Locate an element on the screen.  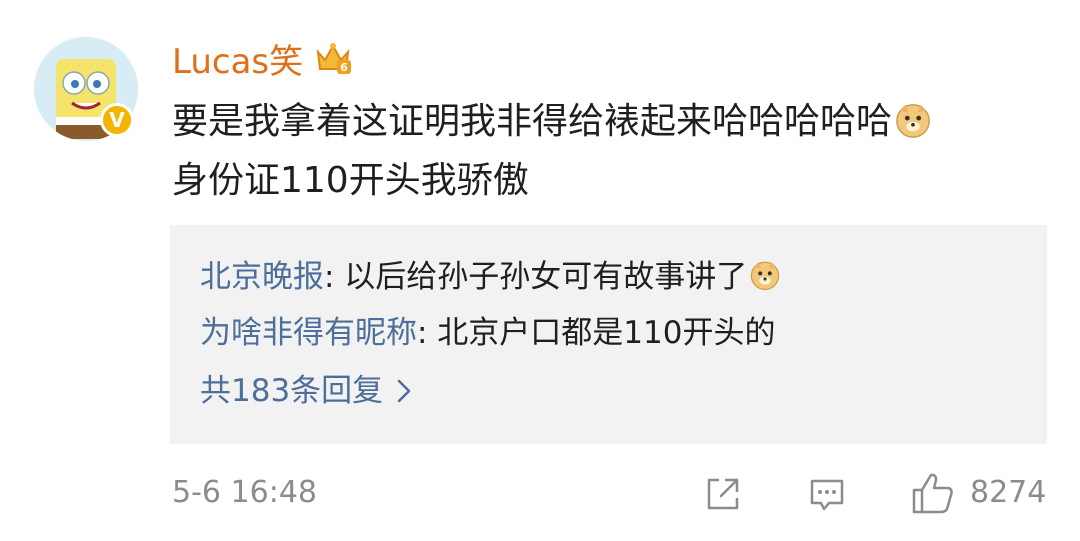
reply-author: 北京晚报 is located at coordinates (262, 277).